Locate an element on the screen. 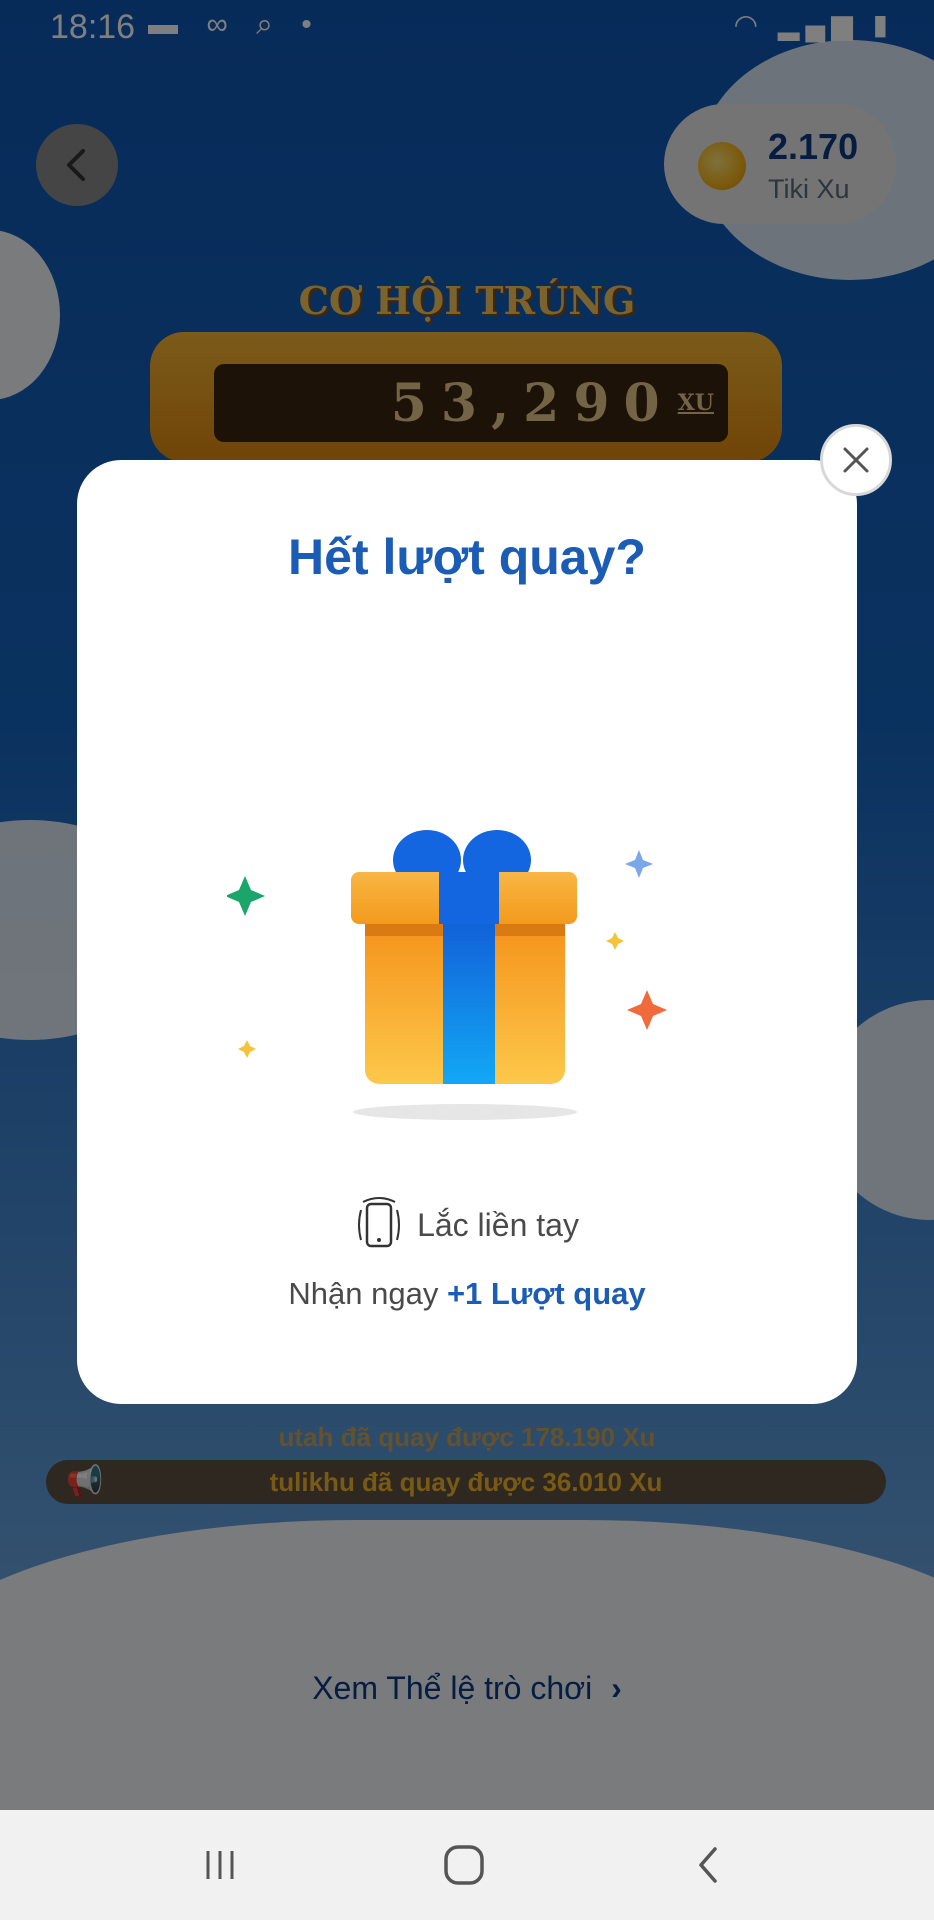  shake-label: Lắc liền tay is located at coordinates (498, 1224).